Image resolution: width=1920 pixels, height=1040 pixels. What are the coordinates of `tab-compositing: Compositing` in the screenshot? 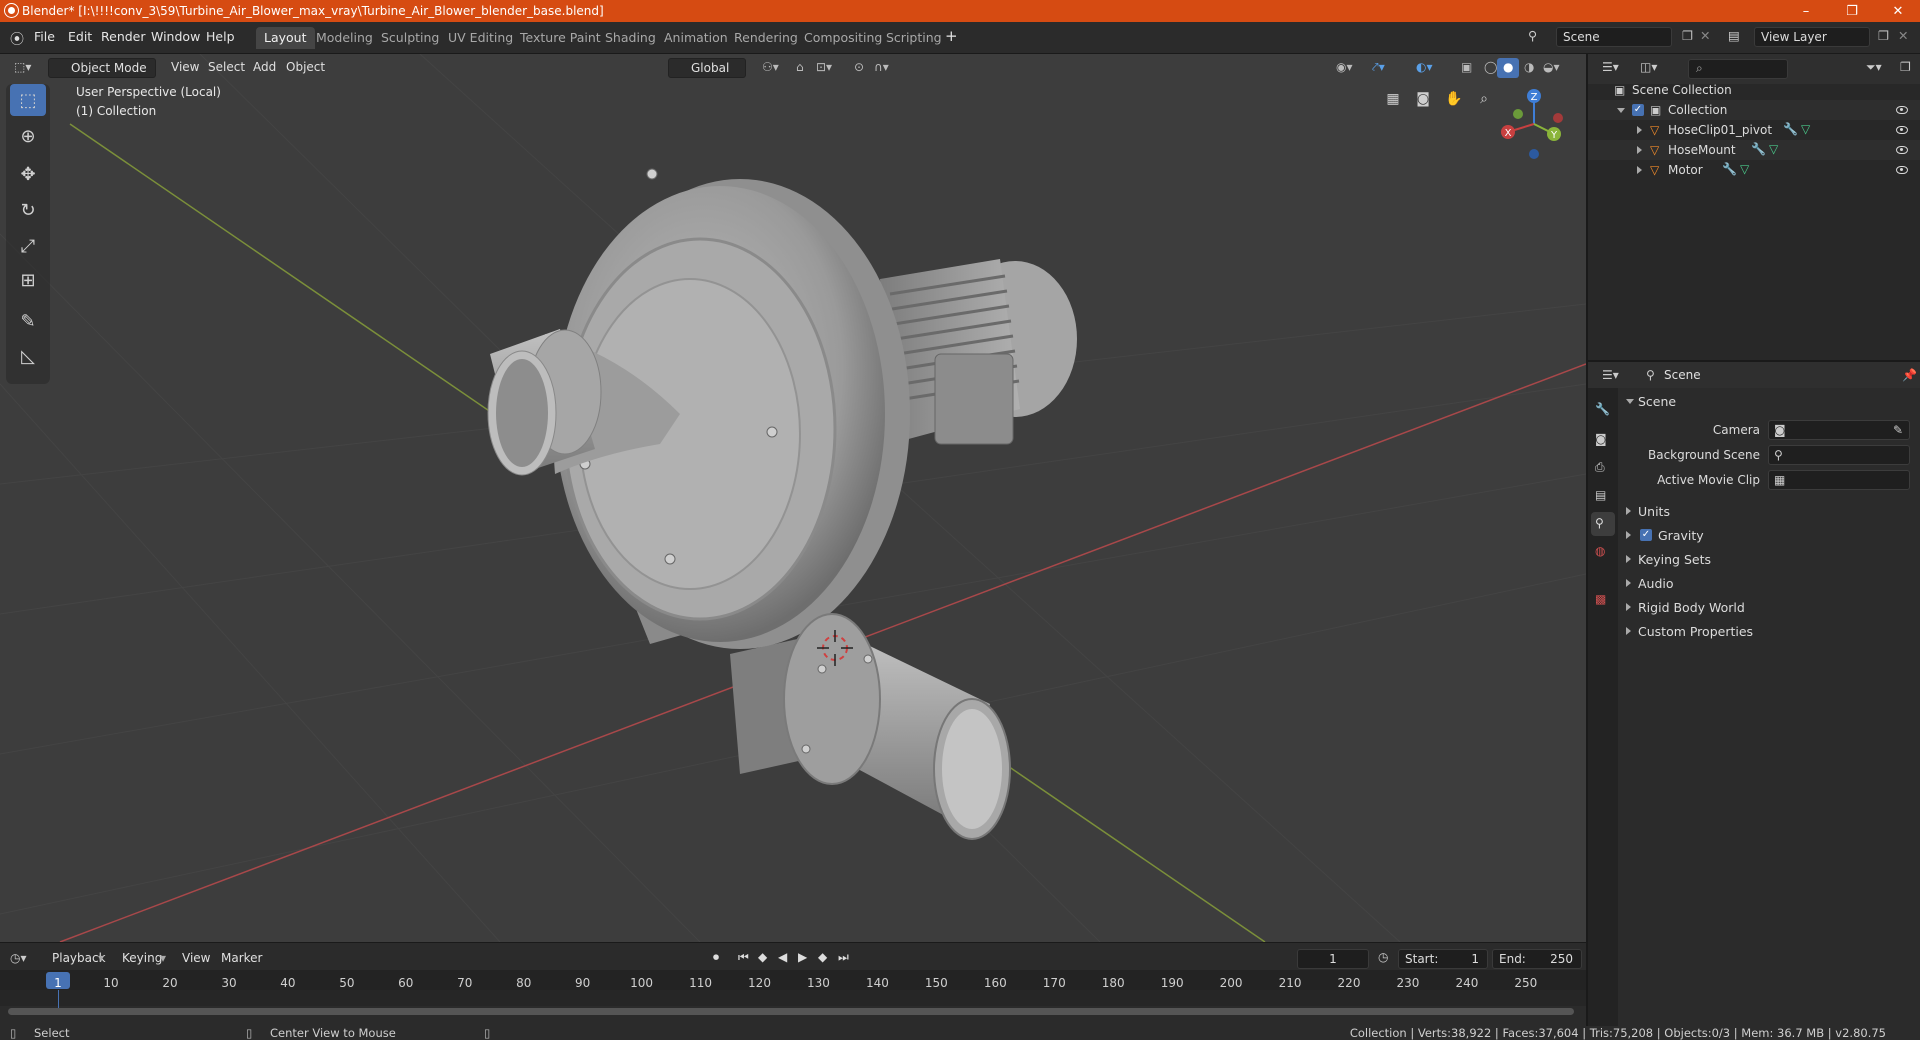 It's located at (843, 38).